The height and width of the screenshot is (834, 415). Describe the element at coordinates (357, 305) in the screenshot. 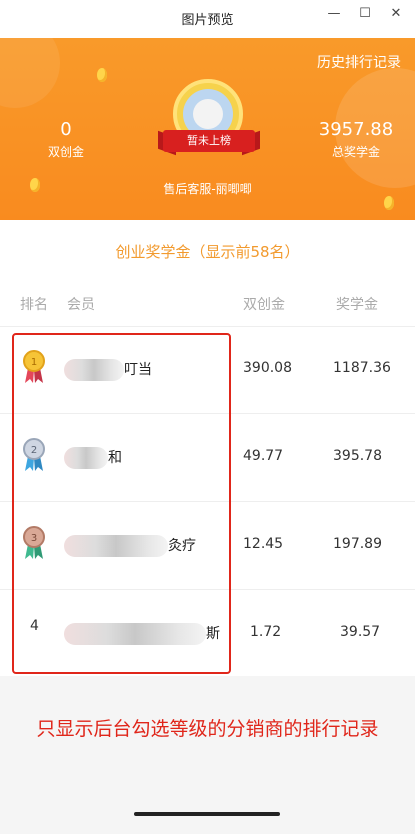

I see `header-scholarship: 奖学金` at that location.